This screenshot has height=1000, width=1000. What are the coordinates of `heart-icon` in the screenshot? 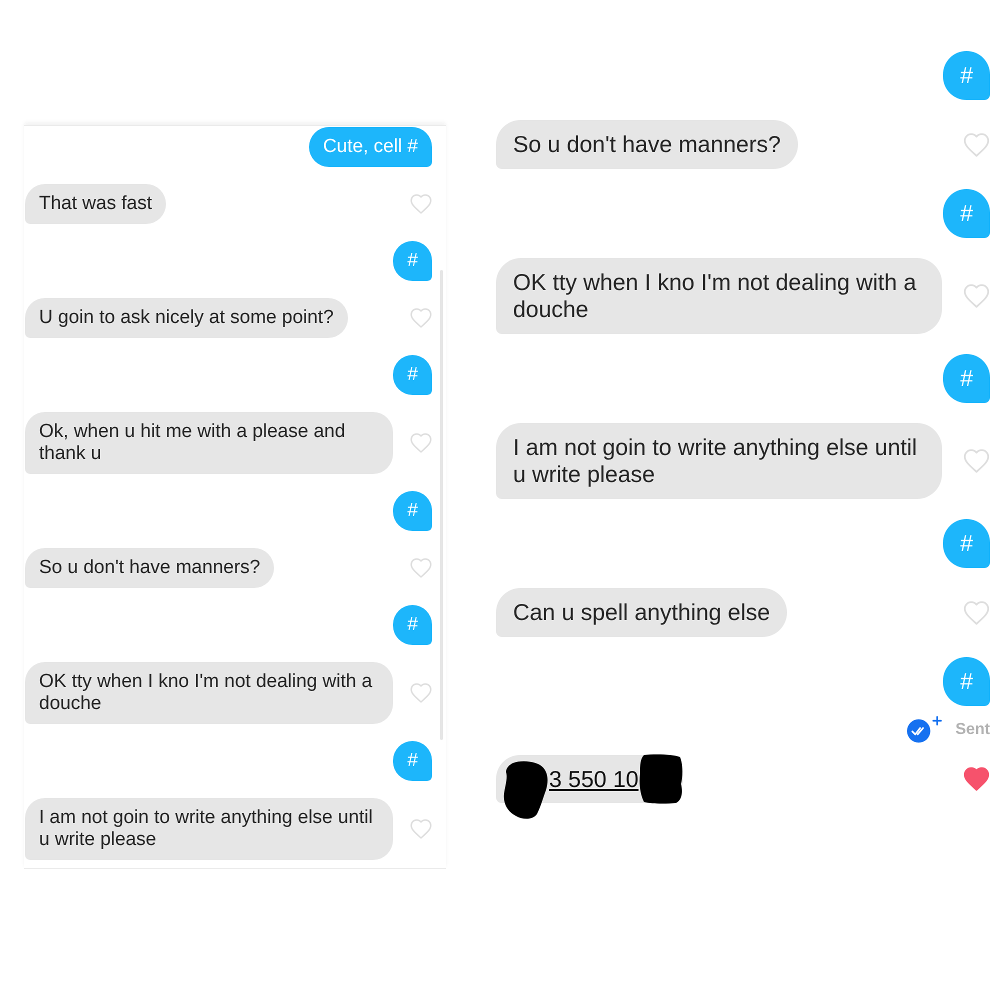 It's located at (976, 779).